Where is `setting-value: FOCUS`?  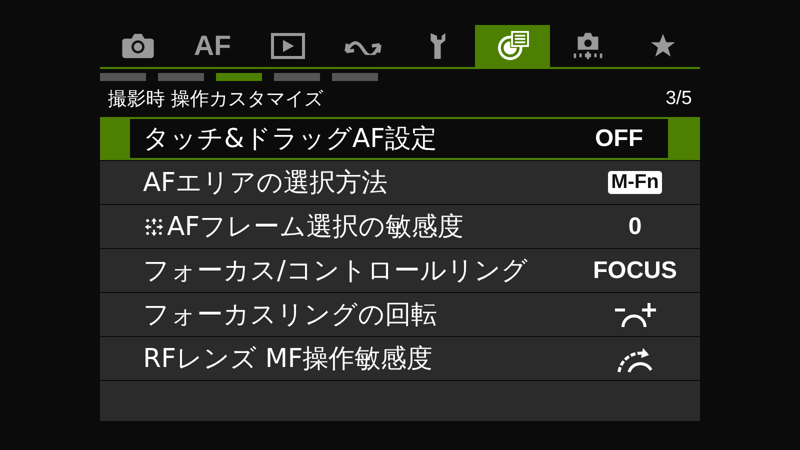
setting-value: FOCUS is located at coordinates (635, 270).